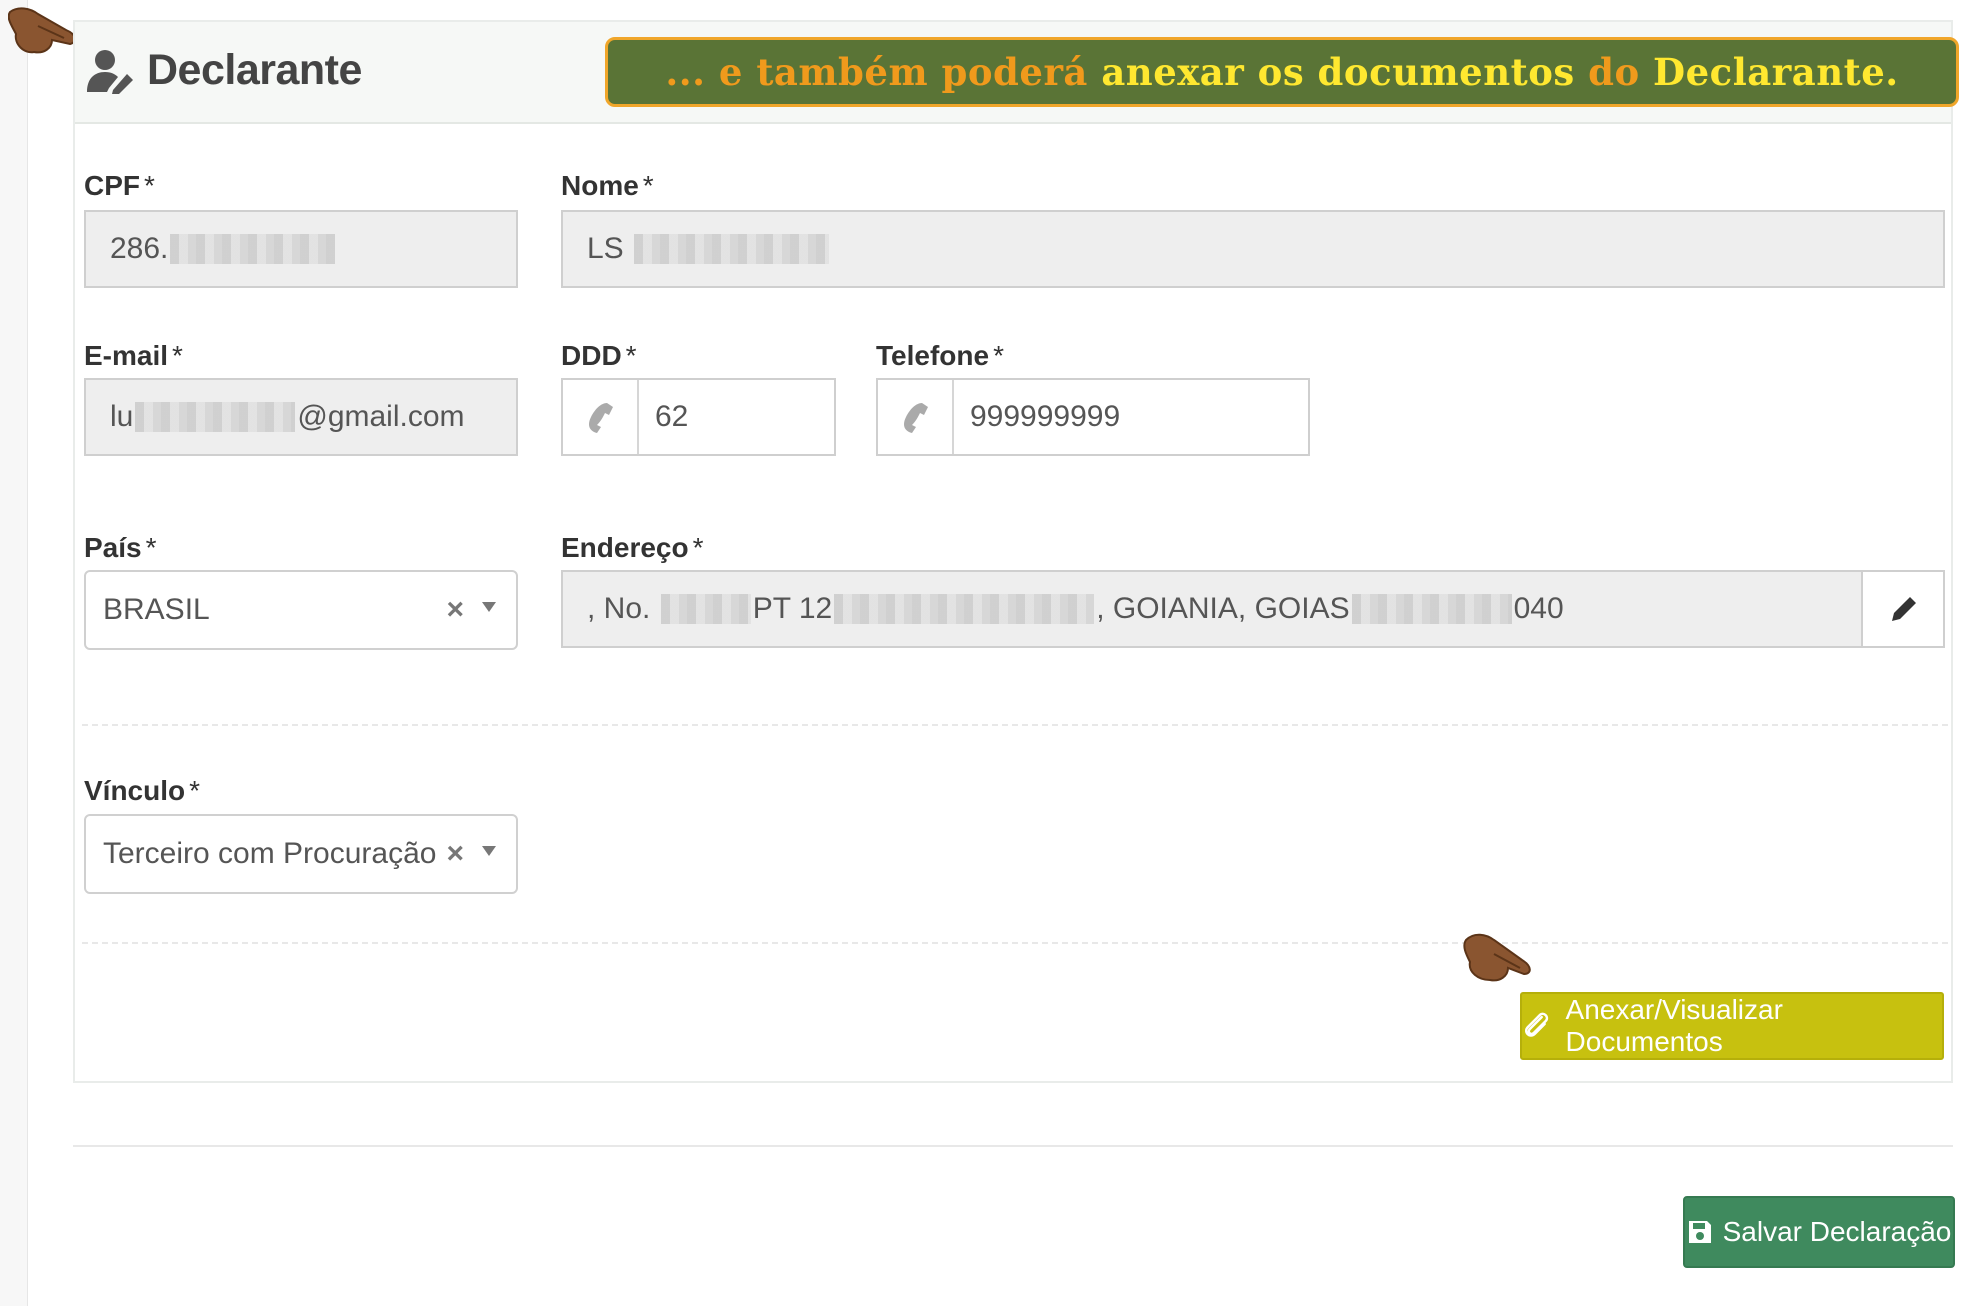  Describe the element at coordinates (110, 72) in the screenshot. I see `user-edit-icon` at that location.